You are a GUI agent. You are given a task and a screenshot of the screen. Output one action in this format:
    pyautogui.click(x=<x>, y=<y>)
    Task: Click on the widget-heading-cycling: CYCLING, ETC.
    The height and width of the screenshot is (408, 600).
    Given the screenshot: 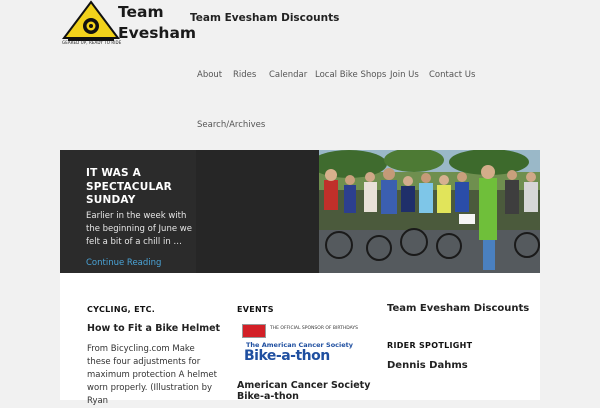 What is the action you would take?
    pyautogui.click(x=121, y=309)
    